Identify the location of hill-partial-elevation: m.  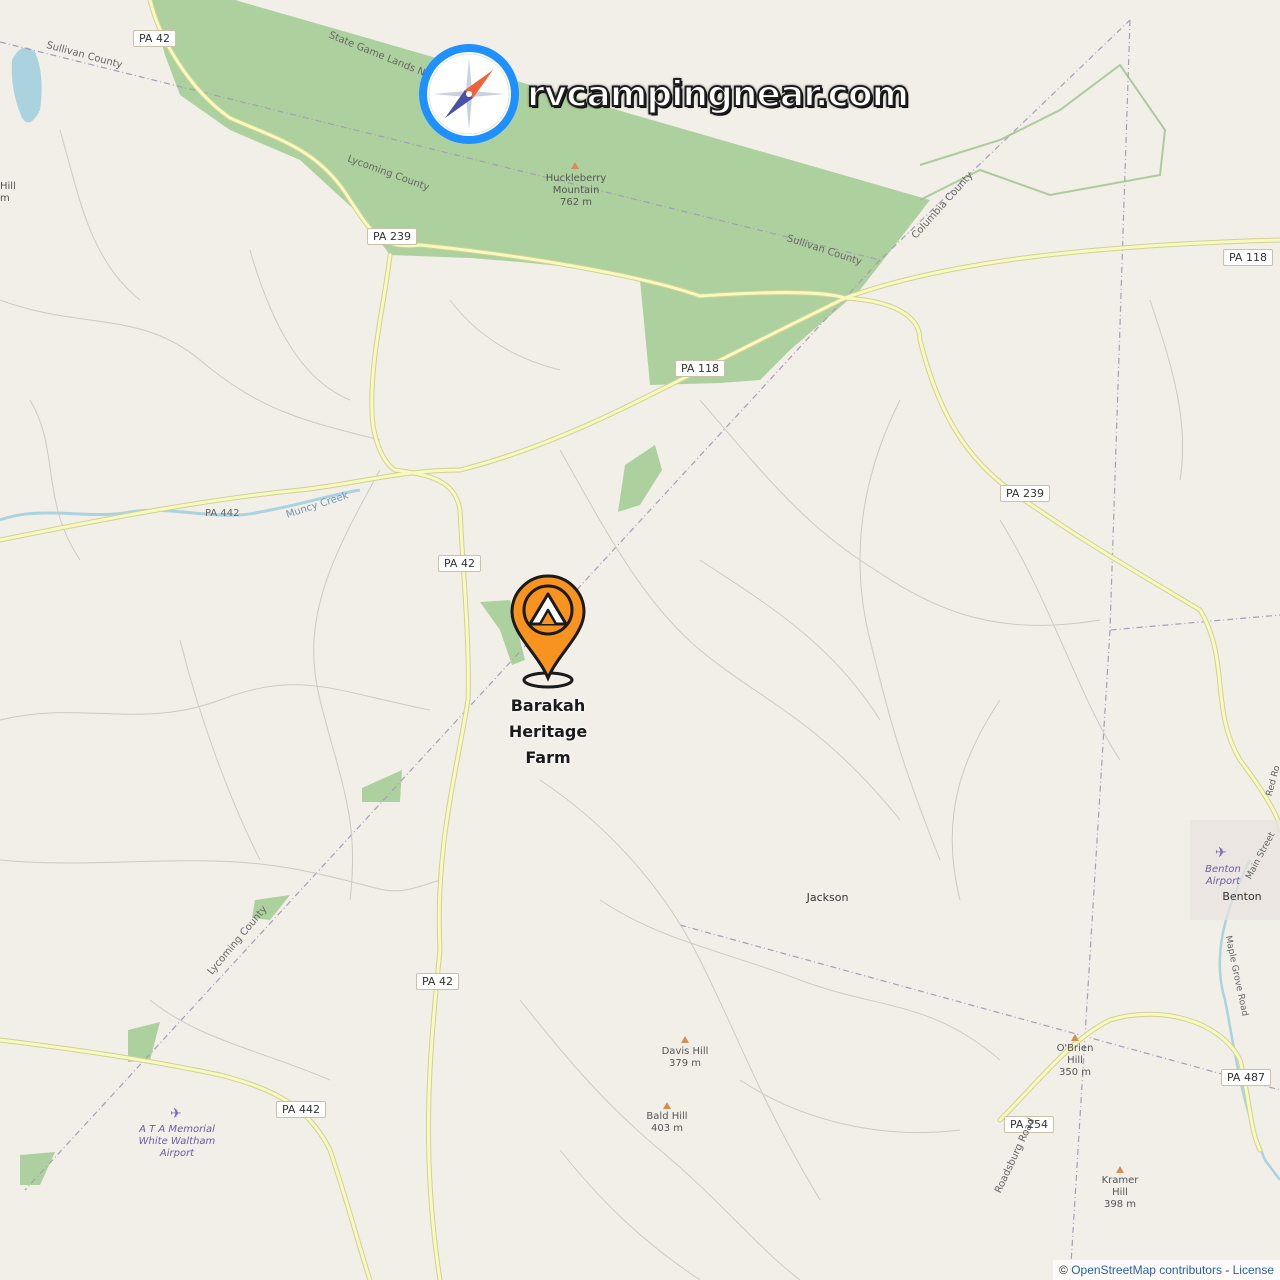
(5, 198).